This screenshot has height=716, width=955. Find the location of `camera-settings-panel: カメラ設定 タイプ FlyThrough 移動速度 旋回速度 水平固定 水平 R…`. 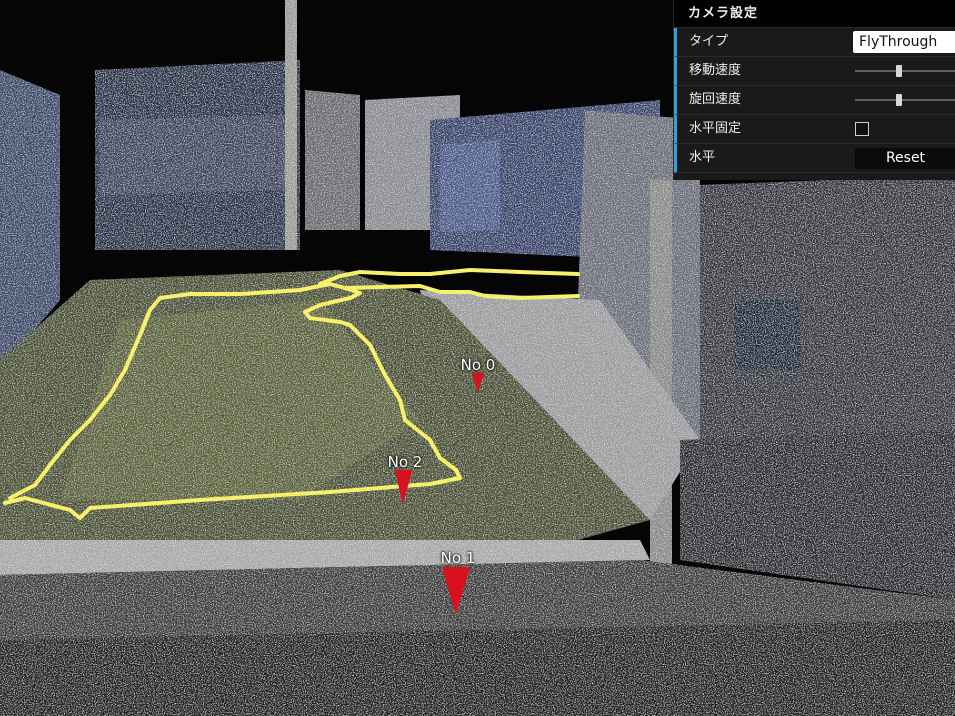

camera-settings-panel: カメラ設定 タイプ FlyThrough 移動速度 旋回速度 水平固定 水平 R… is located at coordinates (814, 90).